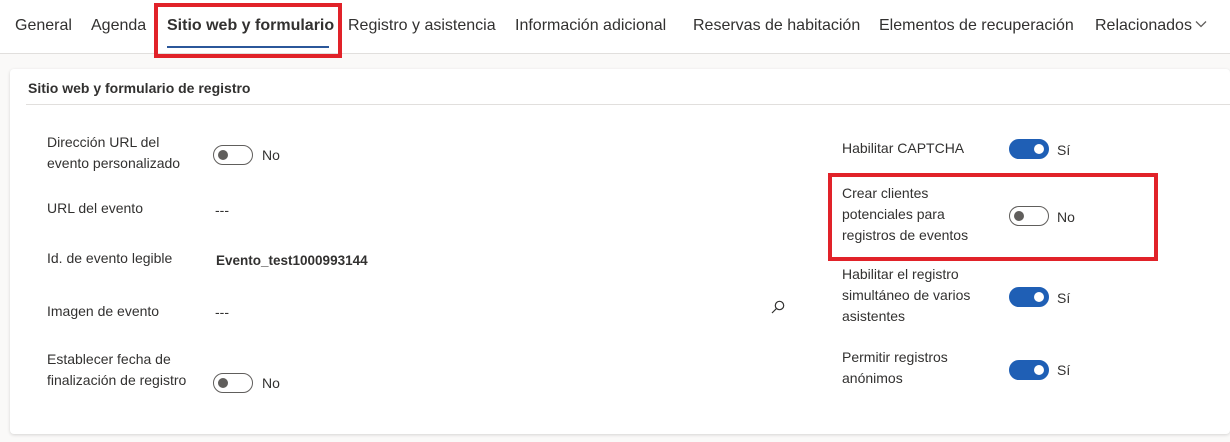 This screenshot has height=442, width=1230. What do you see at coordinates (110, 258) in the screenshot?
I see `readable-id-label: Id. de evento legible` at bounding box center [110, 258].